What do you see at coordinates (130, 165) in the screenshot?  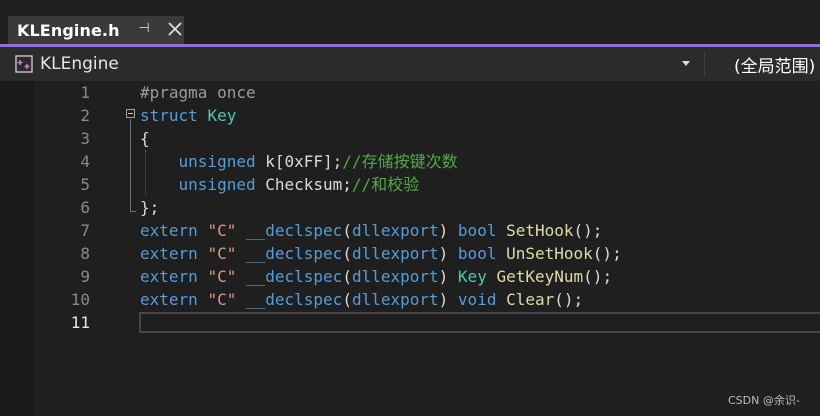 I see `fold-region-line` at bounding box center [130, 165].